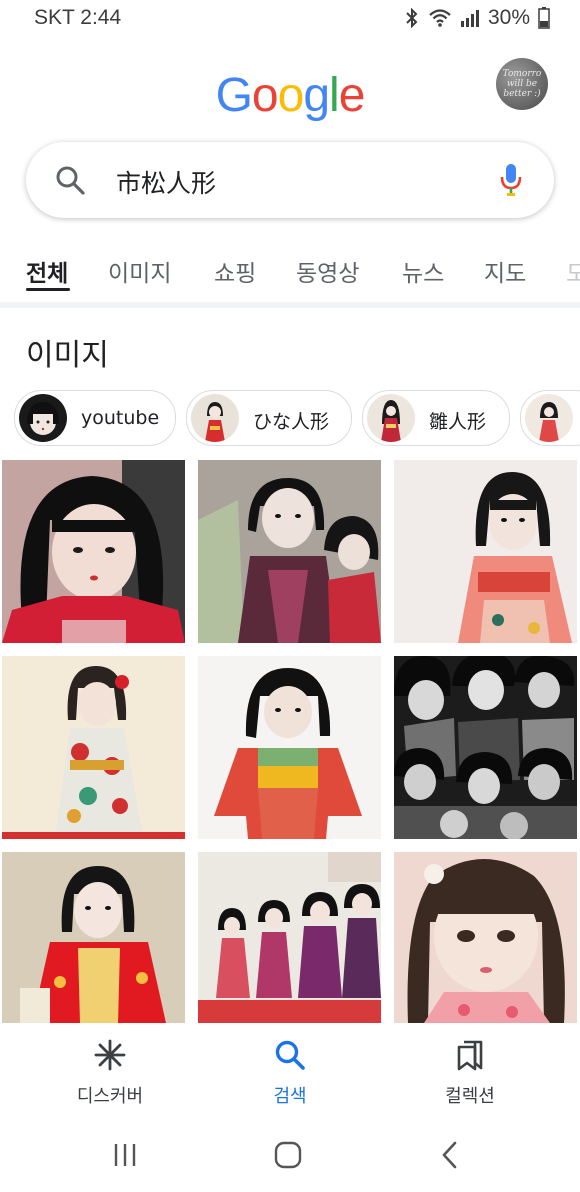 Image resolution: width=580 pixels, height=1192 pixels. What do you see at coordinates (316, 95) in the screenshot?
I see `logo-letter: g` at bounding box center [316, 95].